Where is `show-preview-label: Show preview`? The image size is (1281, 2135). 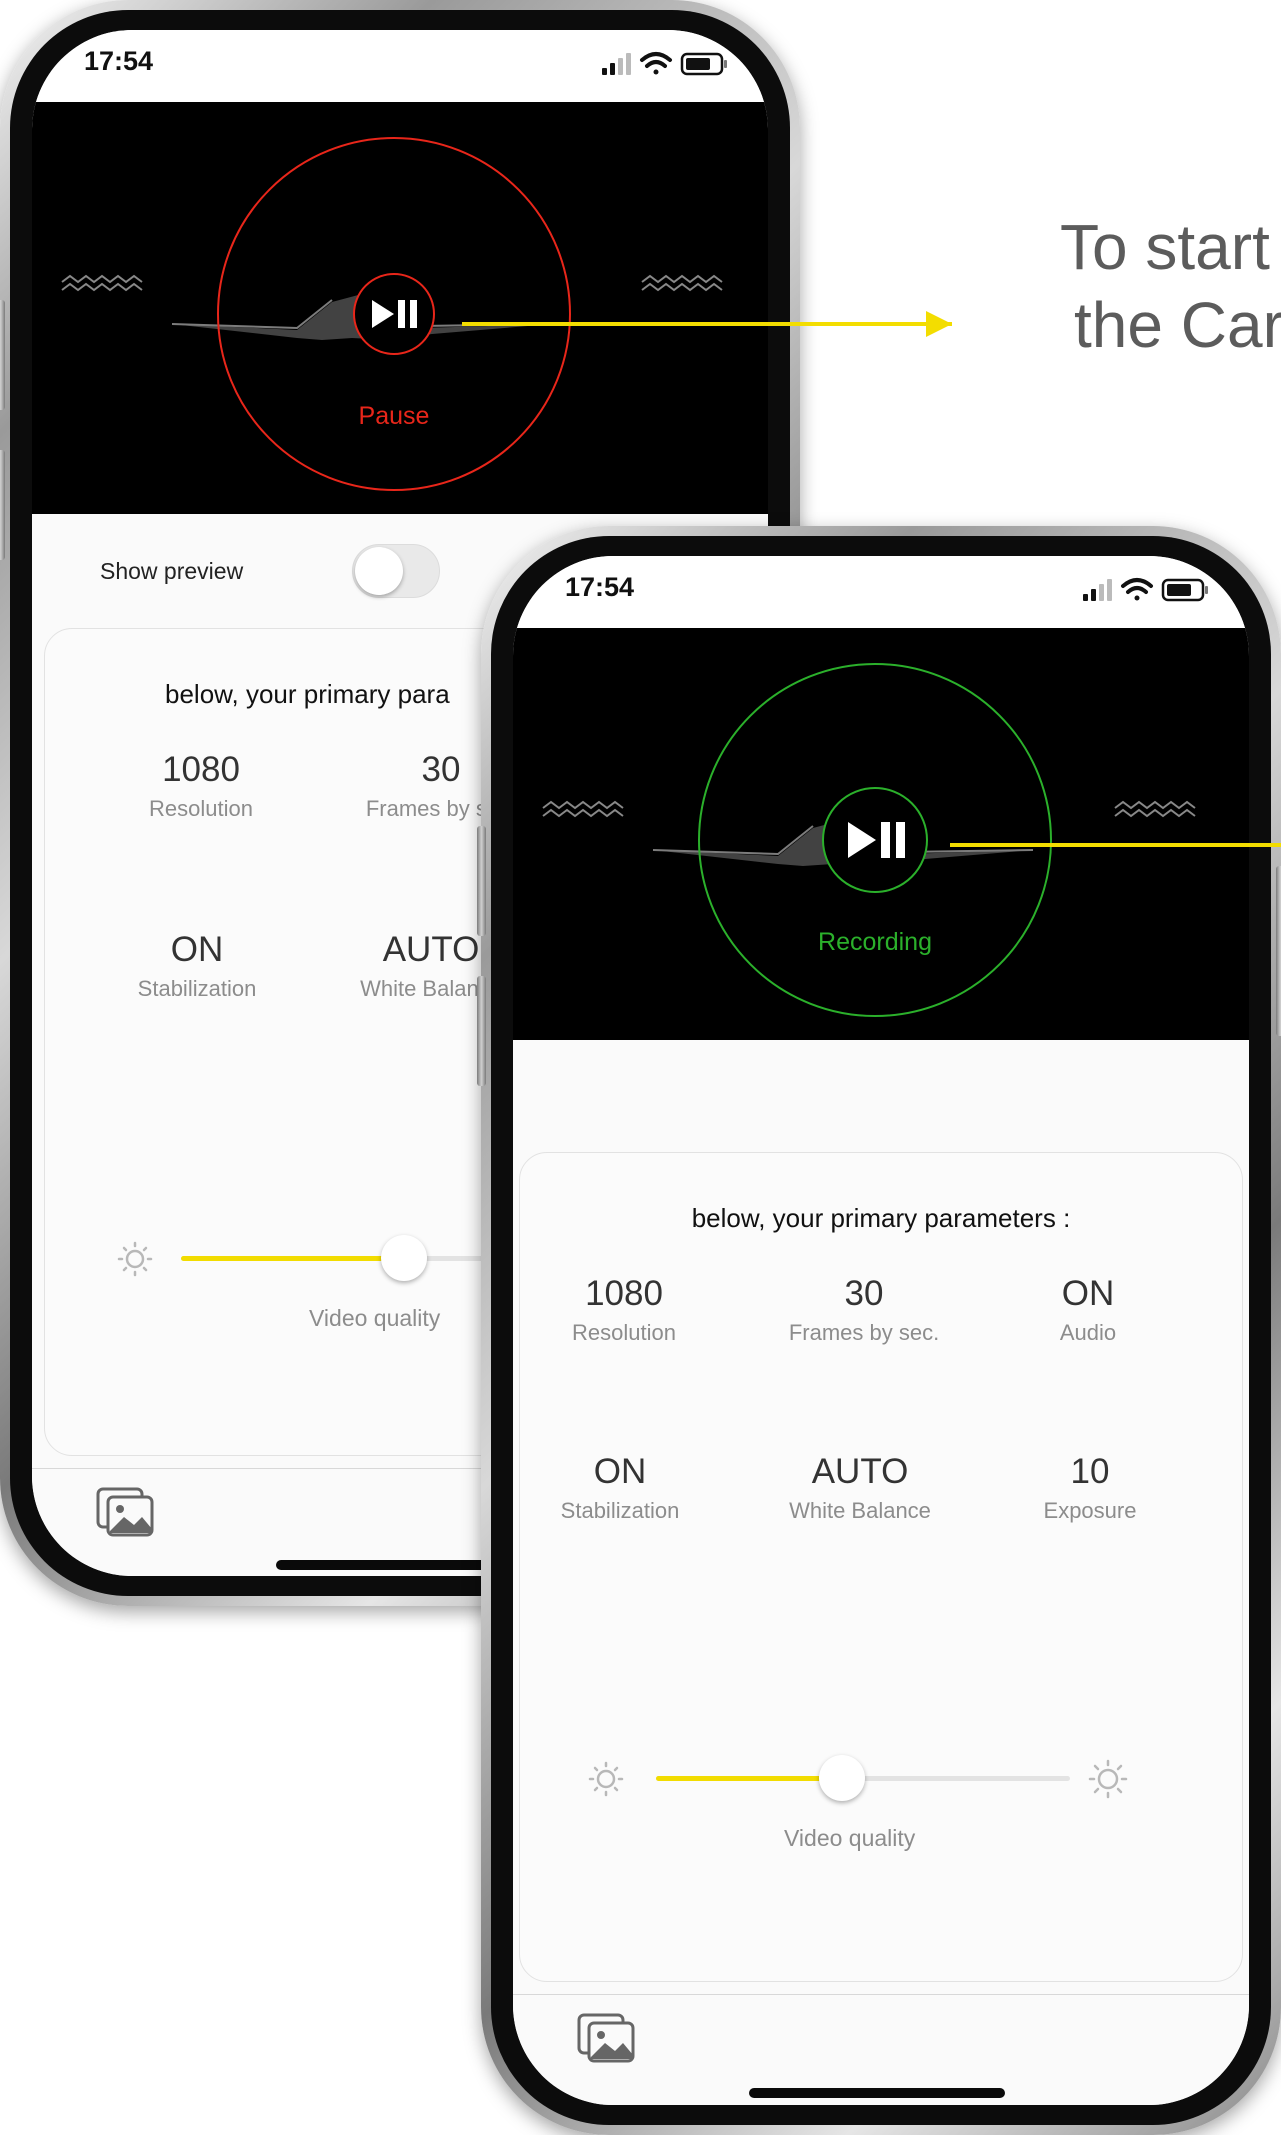 show-preview-label: Show preview is located at coordinates (172, 571).